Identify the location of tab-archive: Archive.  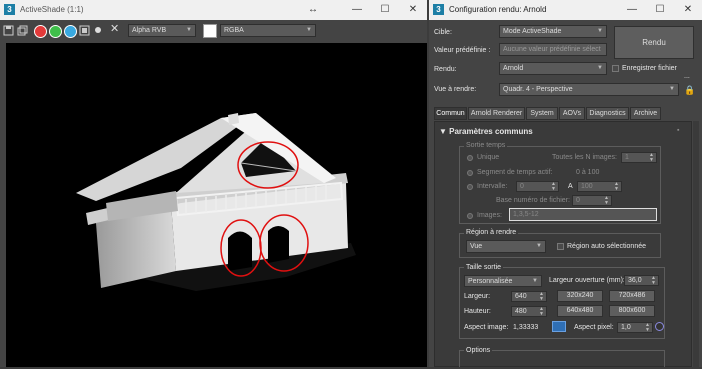
(645, 113).